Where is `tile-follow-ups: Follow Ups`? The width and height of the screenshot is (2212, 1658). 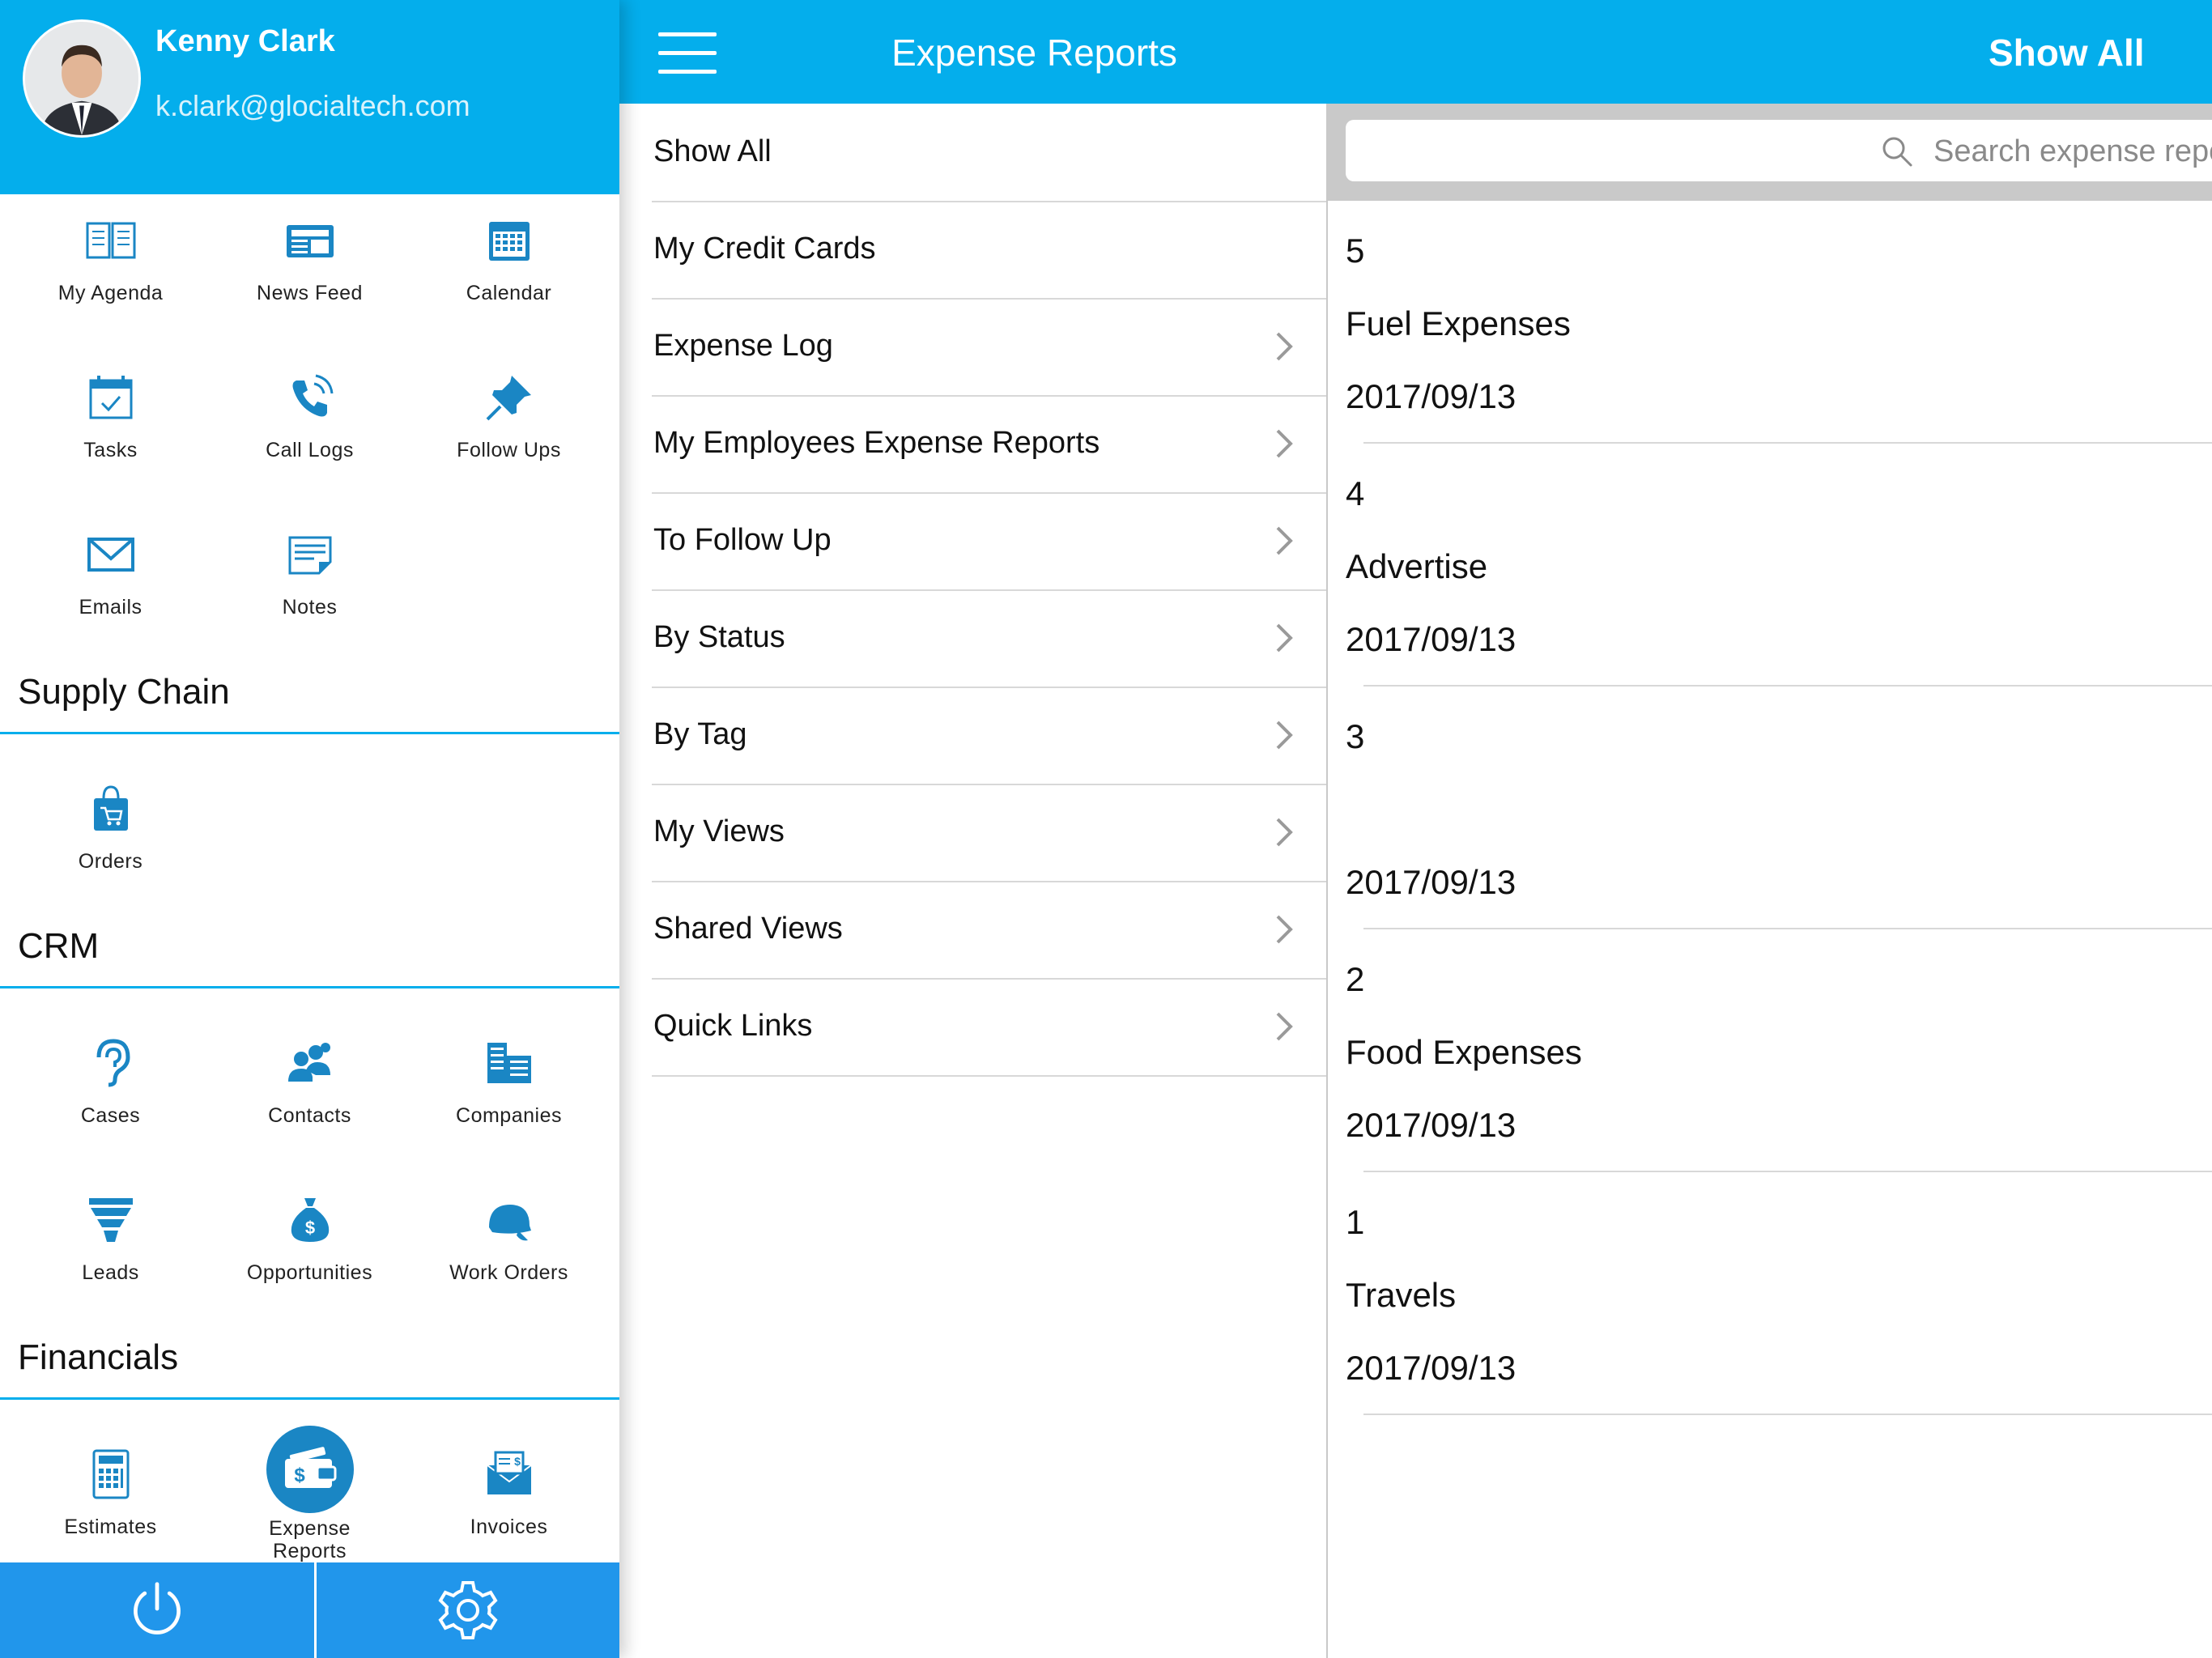 tile-follow-ups: Follow Ups is located at coordinates (509, 428).